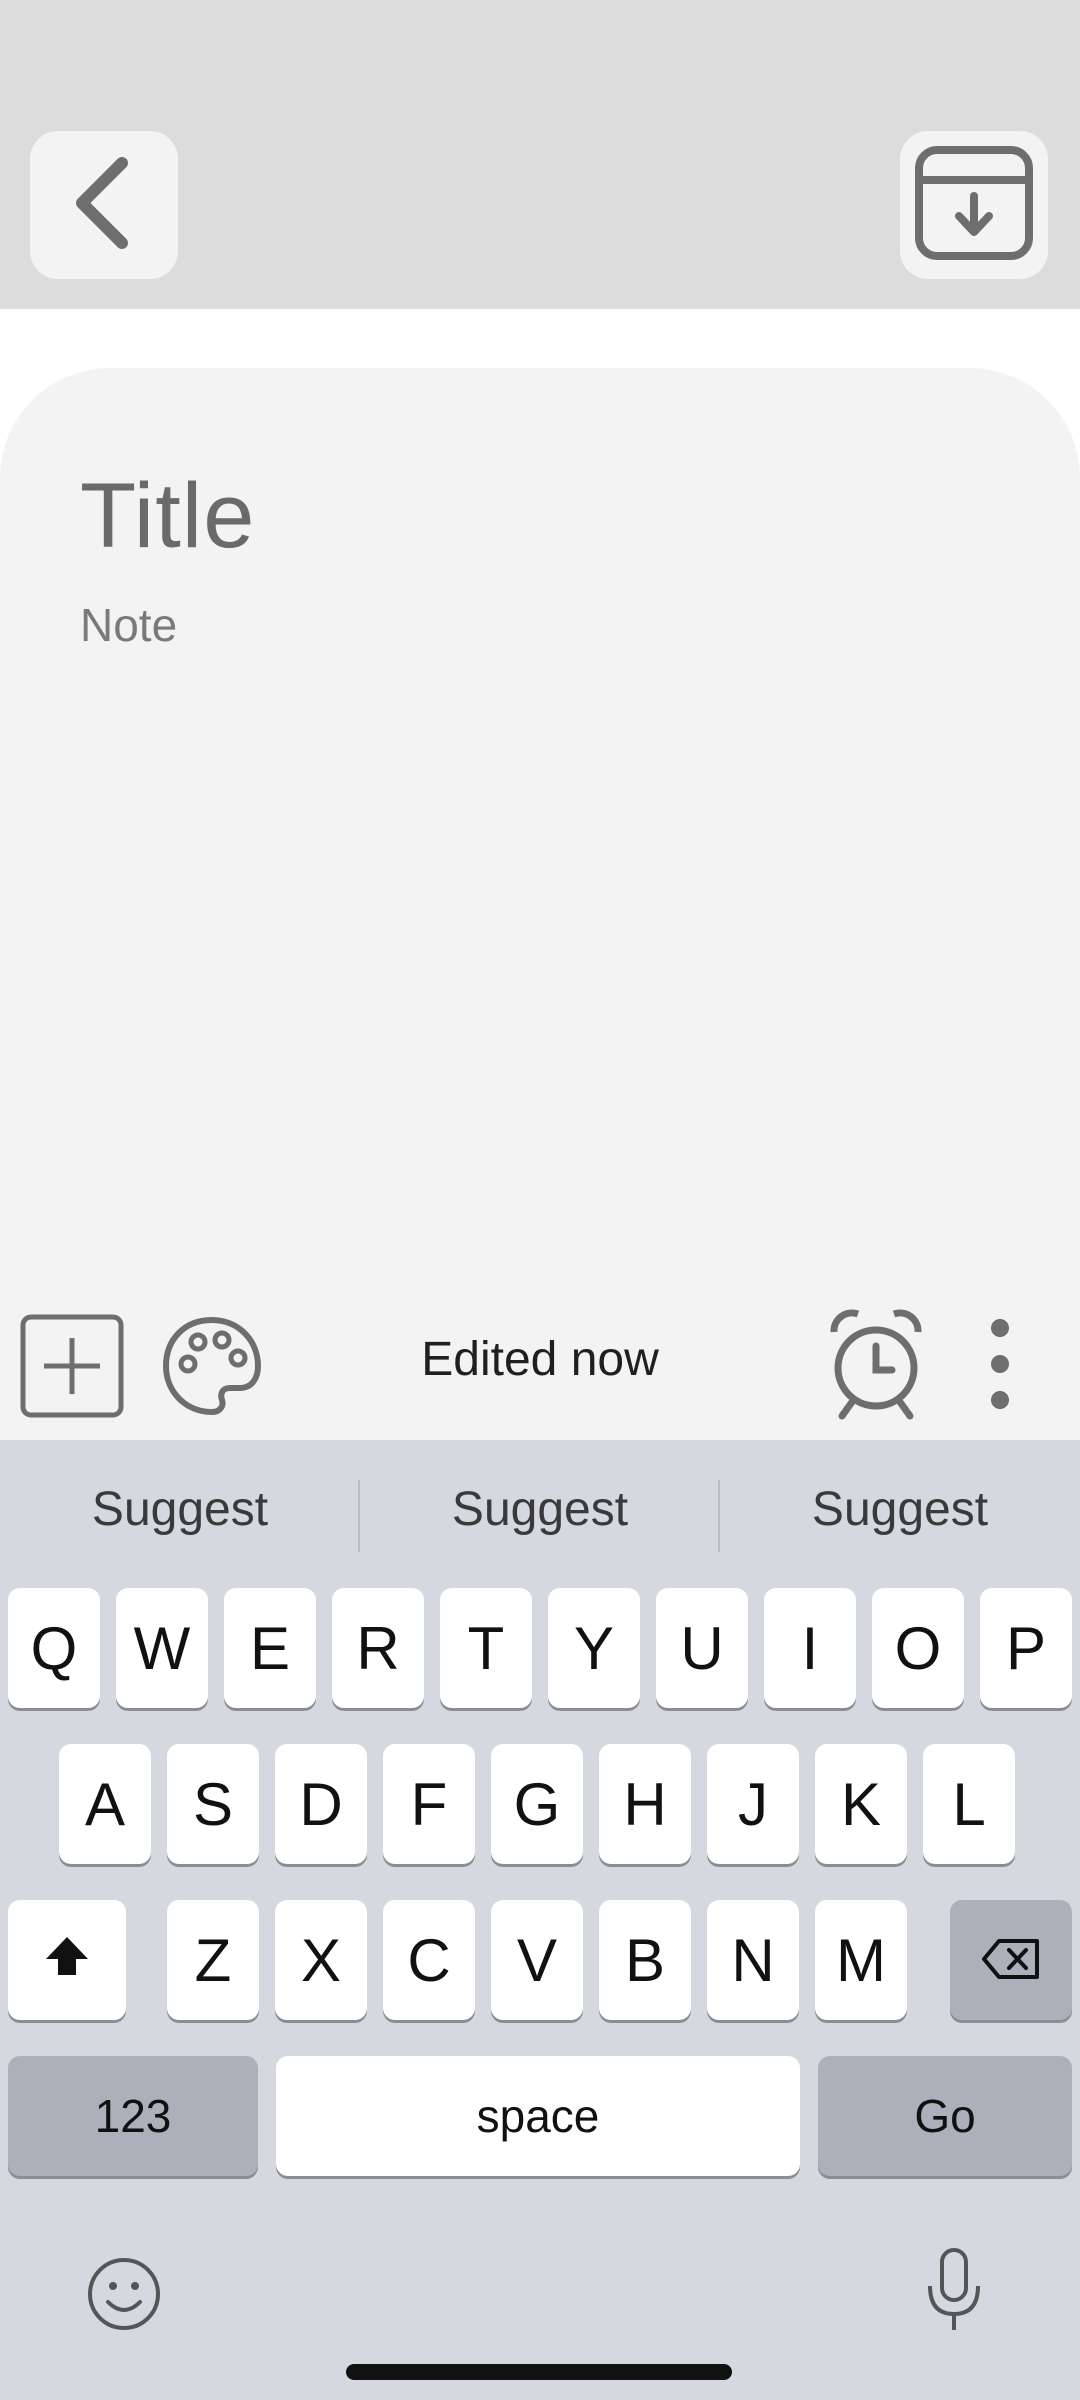 The height and width of the screenshot is (2400, 1080). What do you see at coordinates (969, 1804) in the screenshot?
I see `key-l: L` at bounding box center [969, 1804].